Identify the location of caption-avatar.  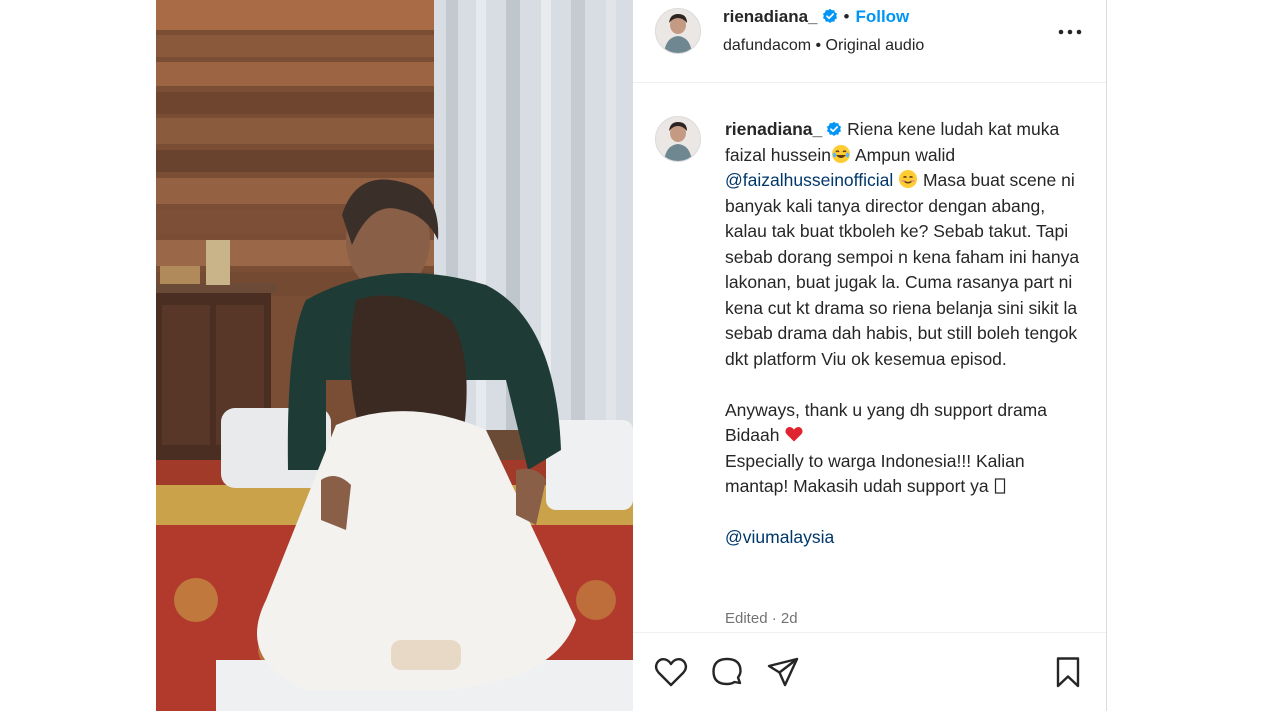
(678, 139).